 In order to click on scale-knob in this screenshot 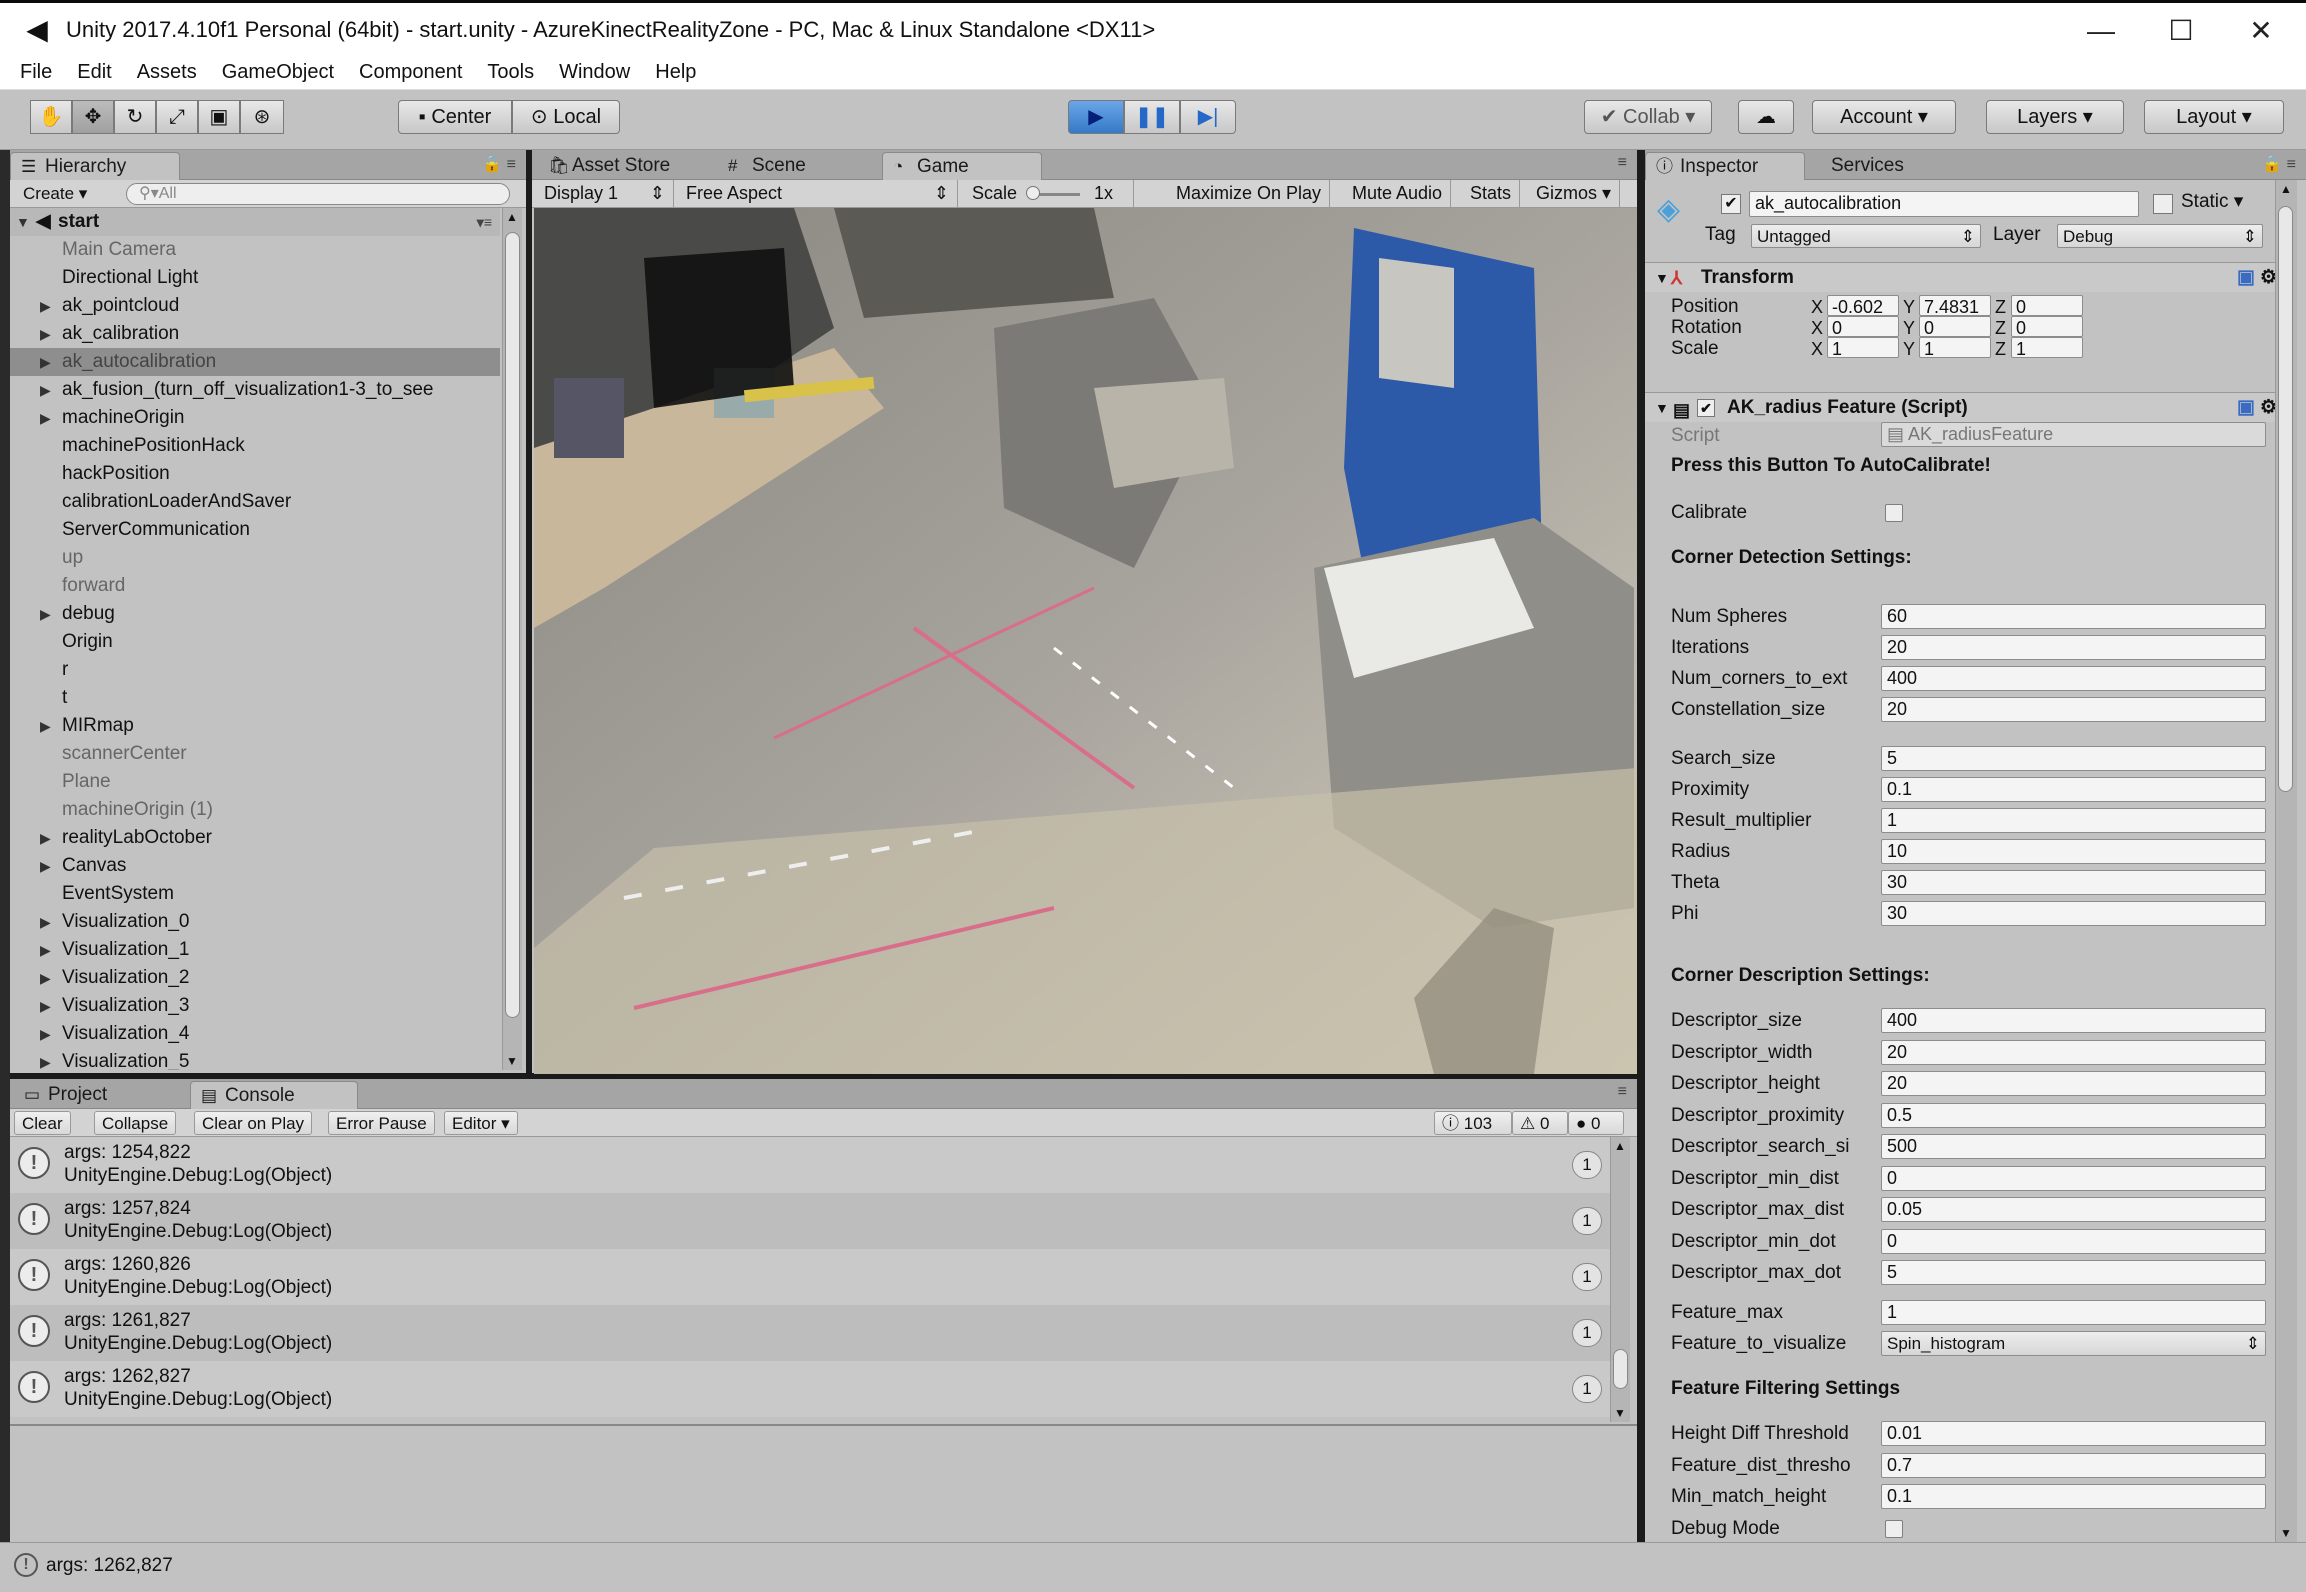, I will do `click(1033, 193)`.